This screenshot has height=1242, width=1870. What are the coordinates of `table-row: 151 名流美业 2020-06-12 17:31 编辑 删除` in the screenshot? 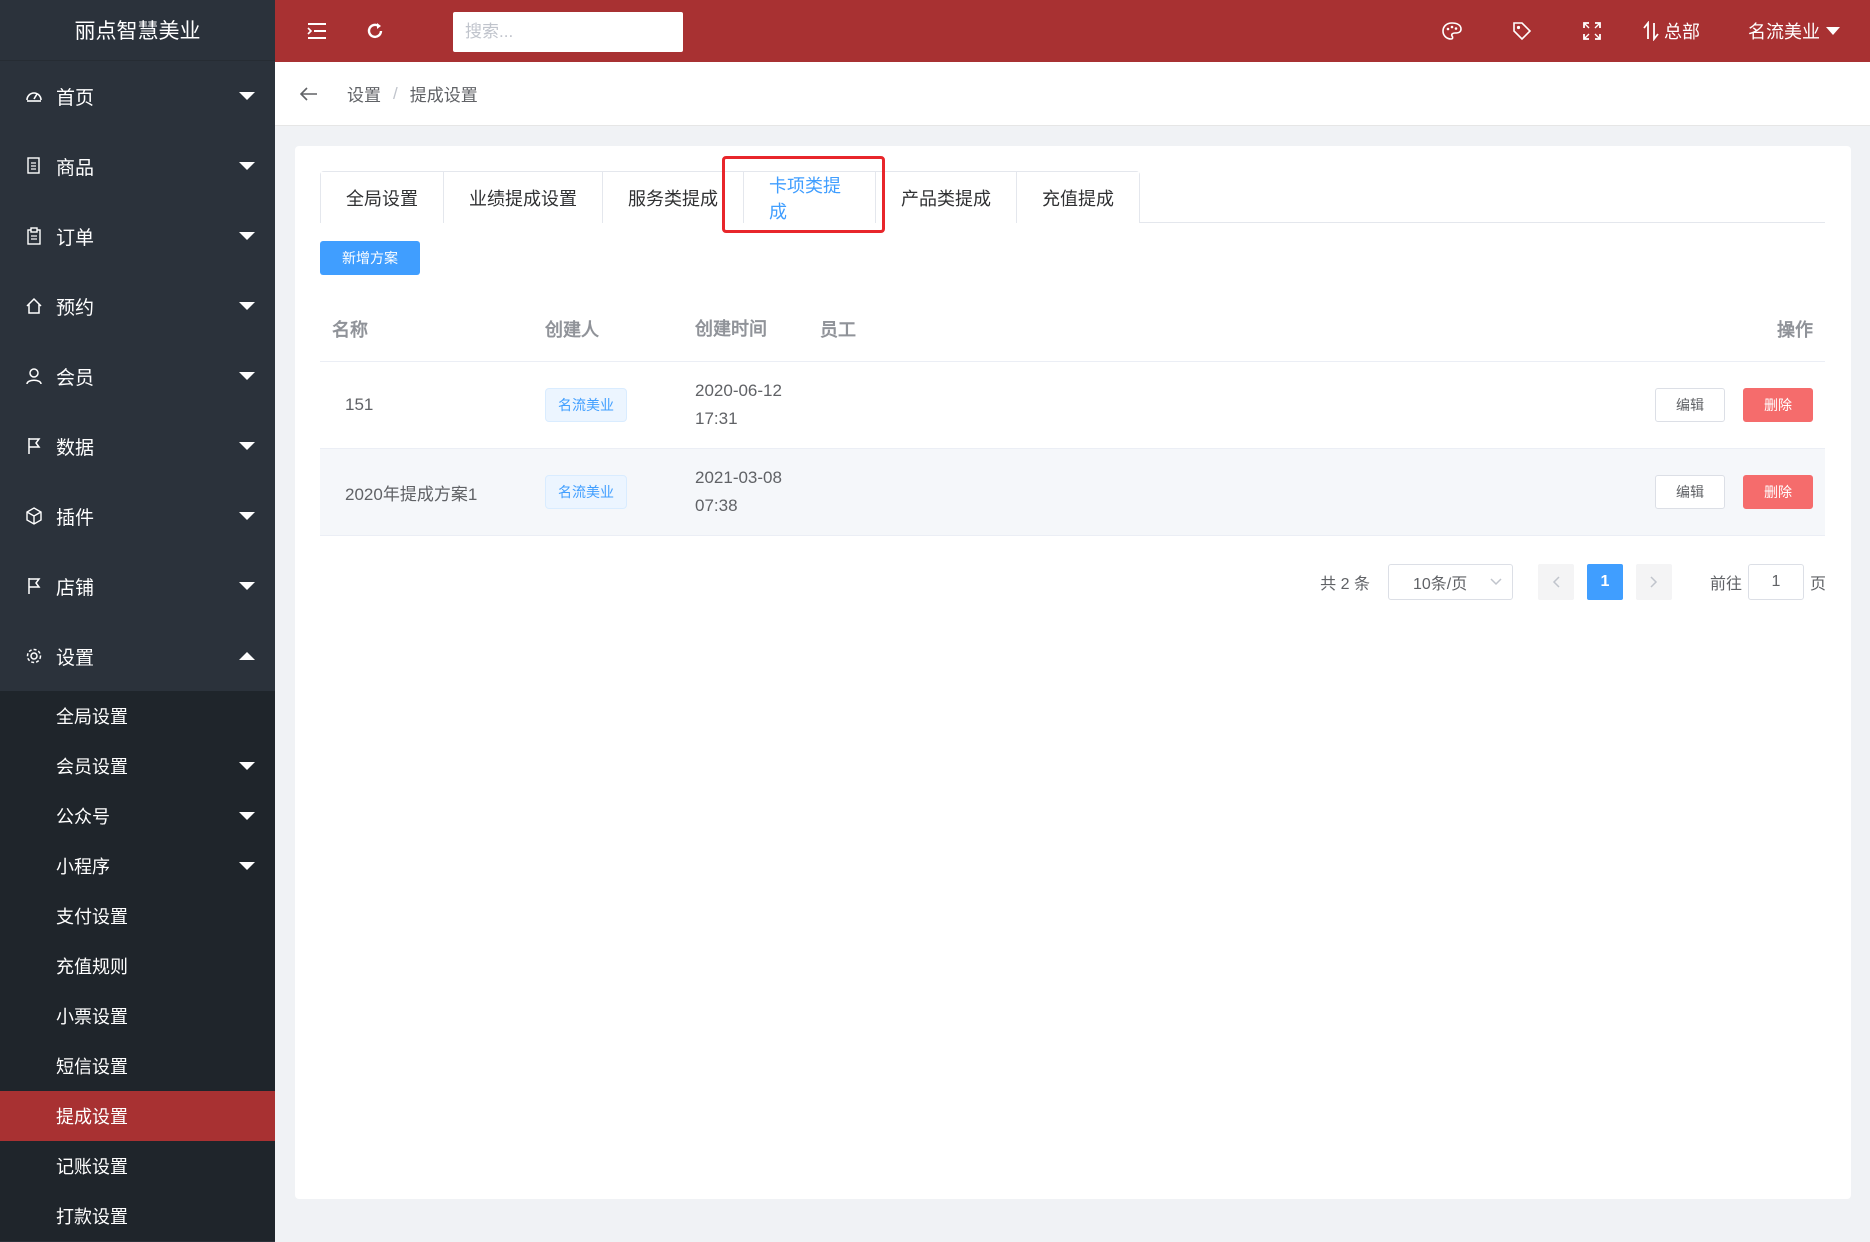 It's located at (1072, 405).